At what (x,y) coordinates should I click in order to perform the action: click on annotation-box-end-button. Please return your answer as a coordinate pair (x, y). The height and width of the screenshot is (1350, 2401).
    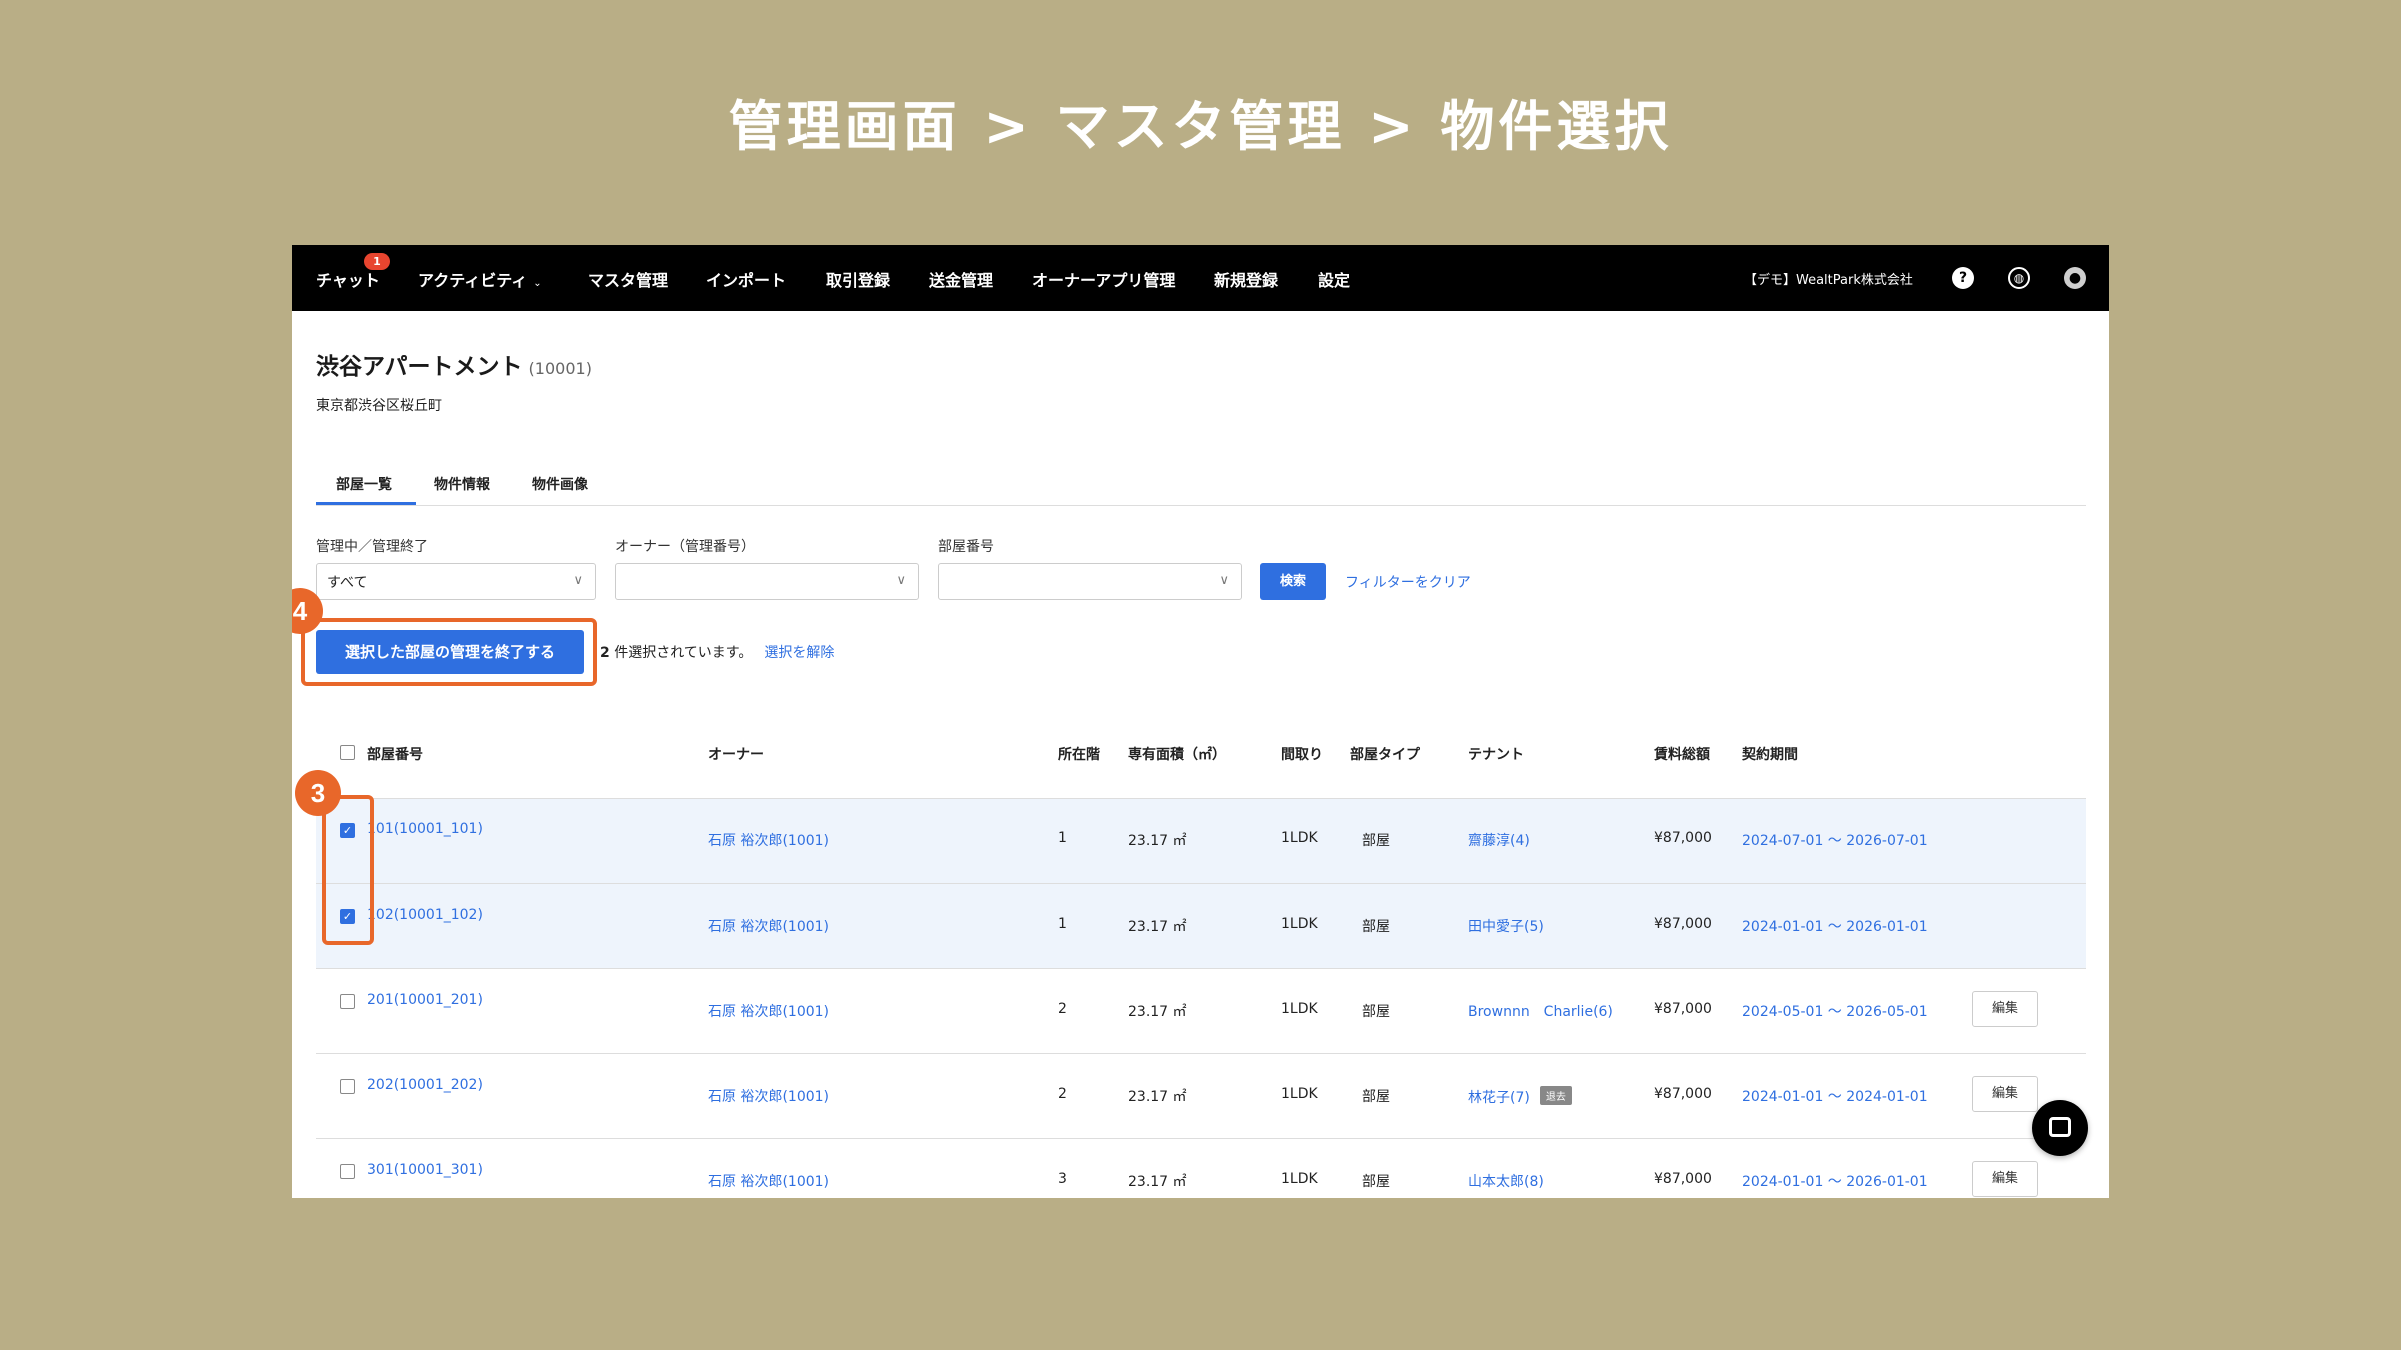
    Looking at the image, I should click on (449, 652).